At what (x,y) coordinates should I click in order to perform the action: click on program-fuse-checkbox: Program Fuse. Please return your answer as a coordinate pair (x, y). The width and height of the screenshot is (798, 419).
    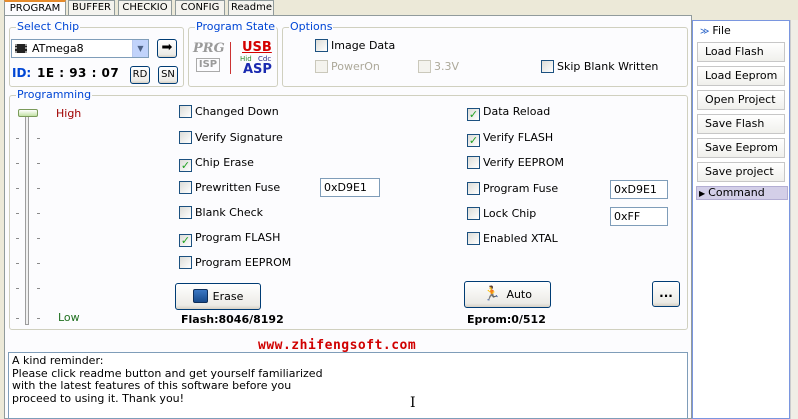
    Looking at the image, I should click on (512, 189).